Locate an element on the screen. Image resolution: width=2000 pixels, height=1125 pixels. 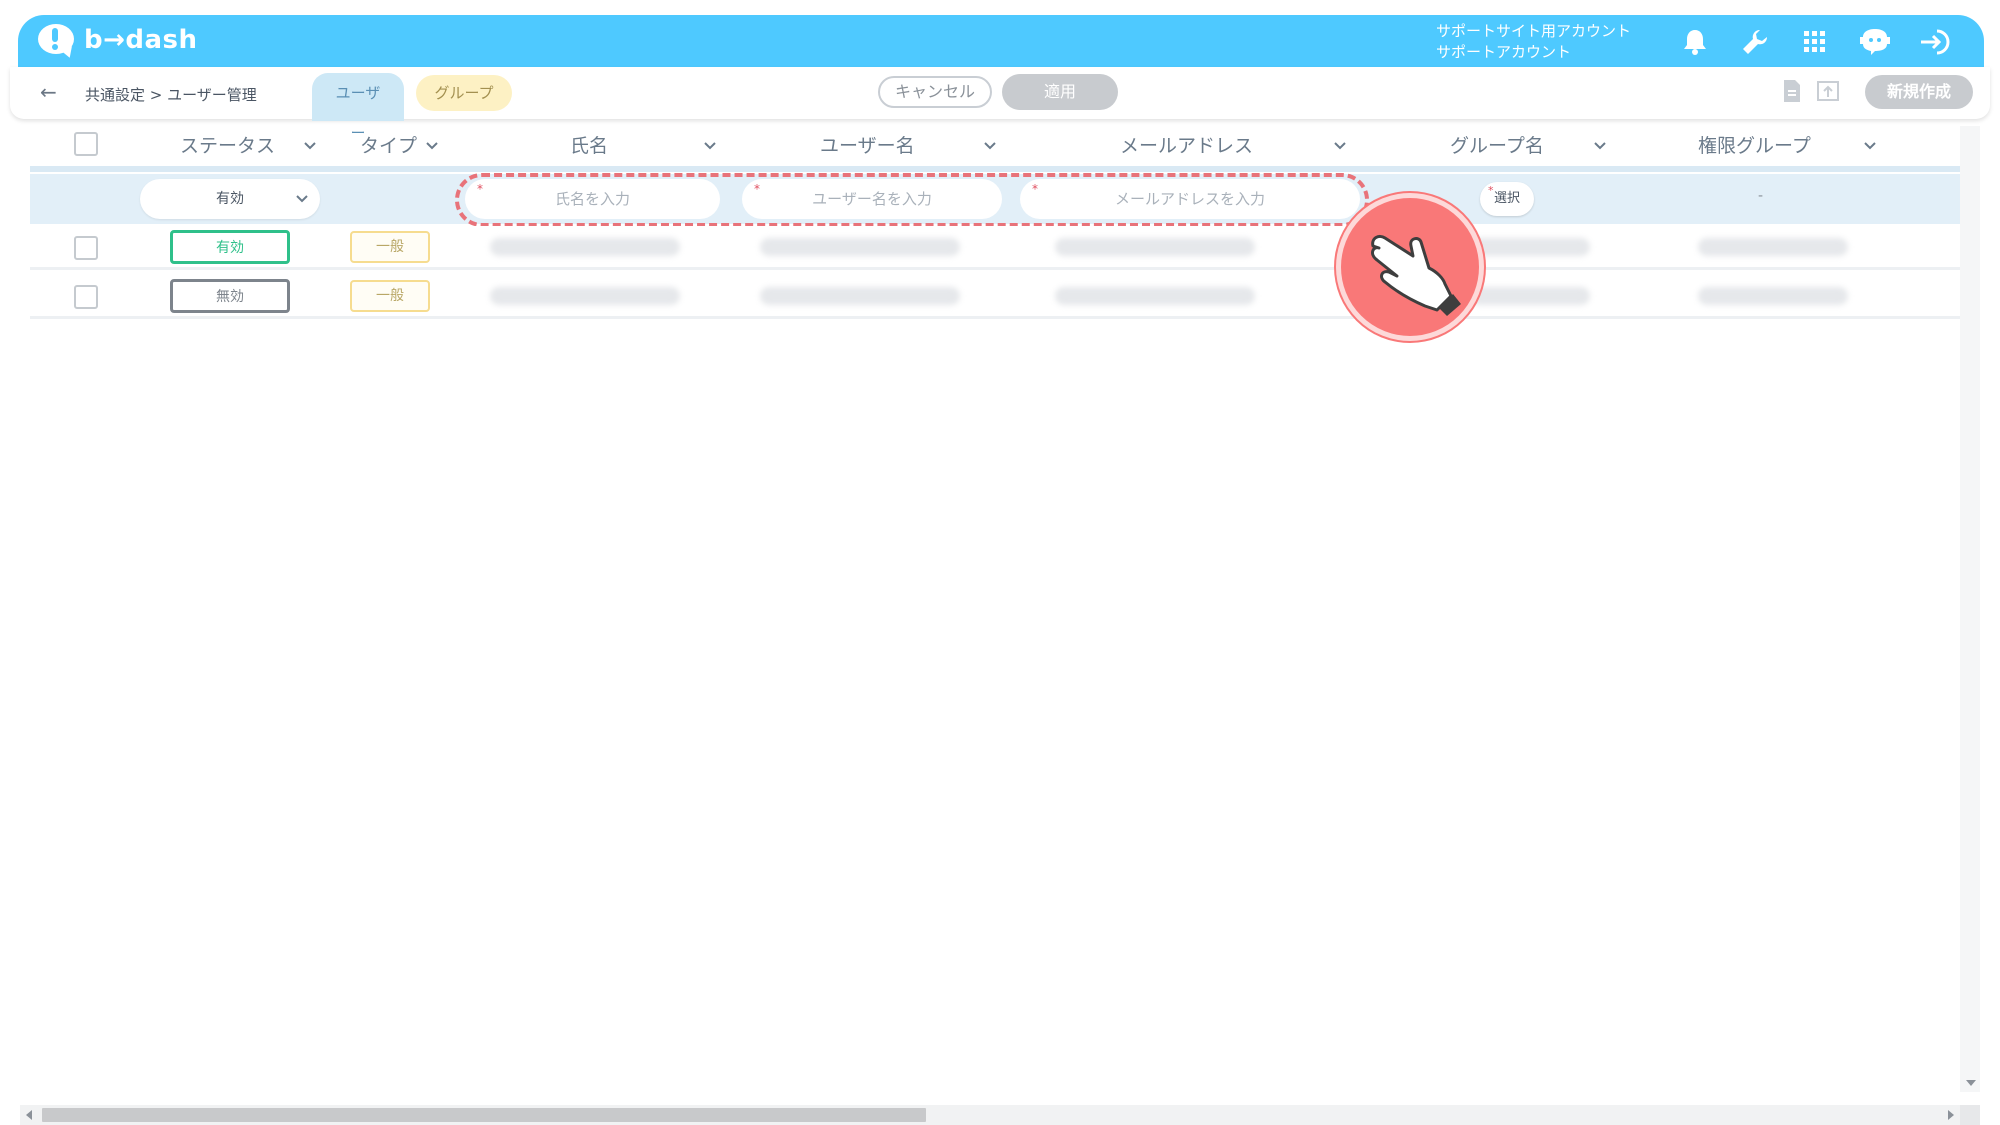
column-header-permission-group: 権限グループ is located at coordinates (1754, 146).